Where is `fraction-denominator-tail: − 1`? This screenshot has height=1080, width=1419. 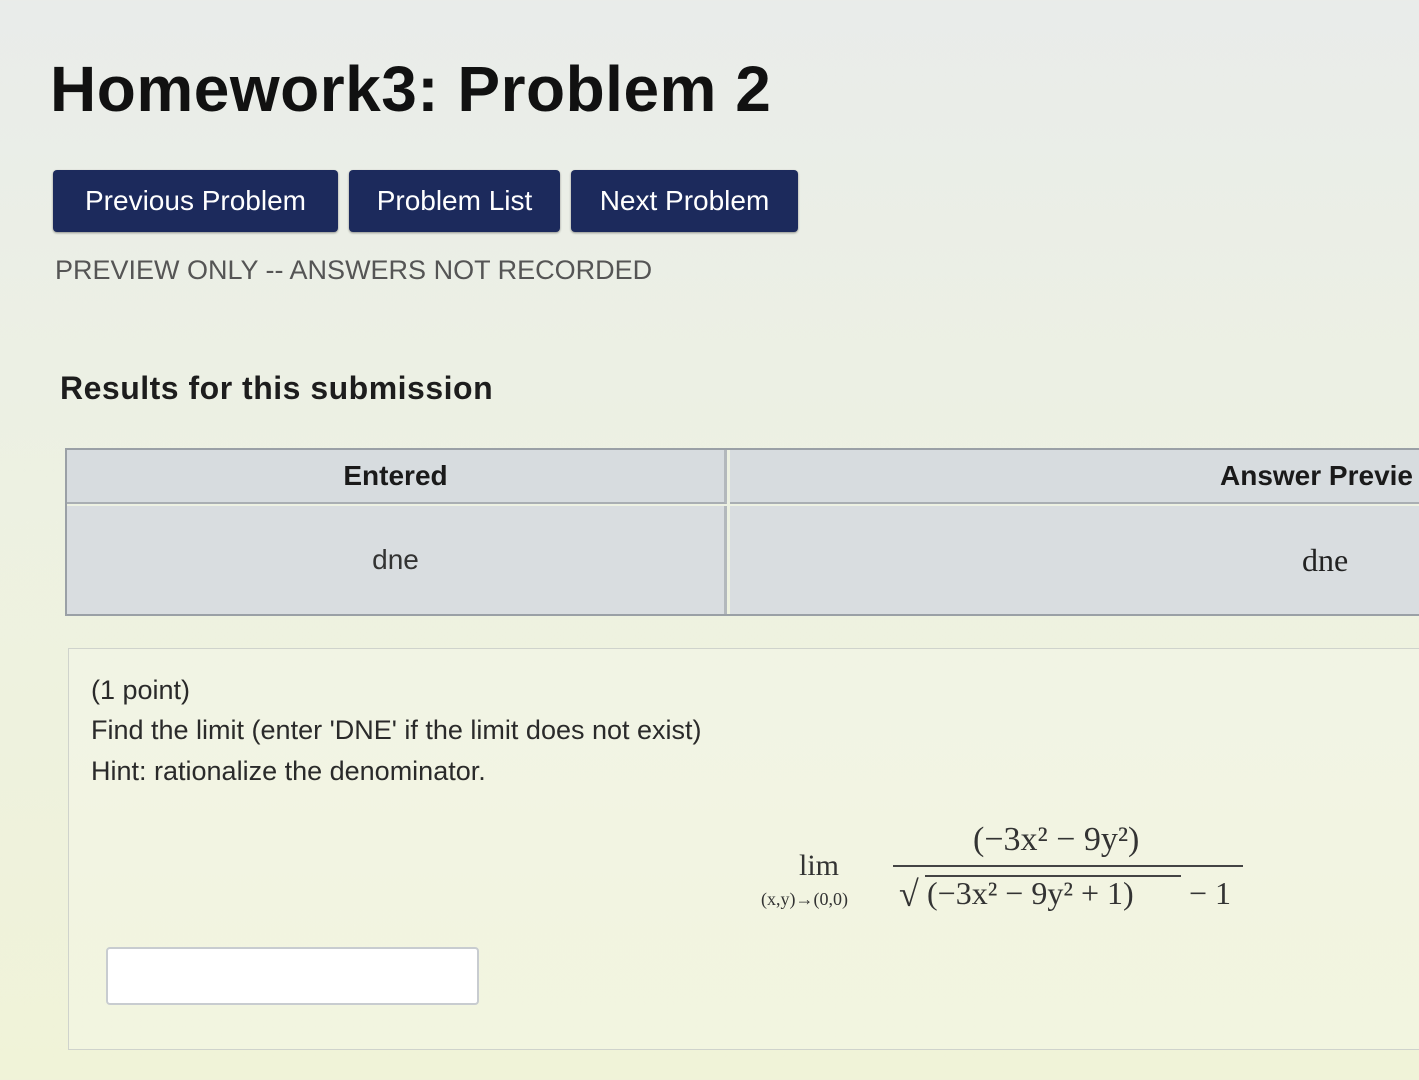
fraction-denominator-tail: − 1 is located at coordinates (1210, 893).